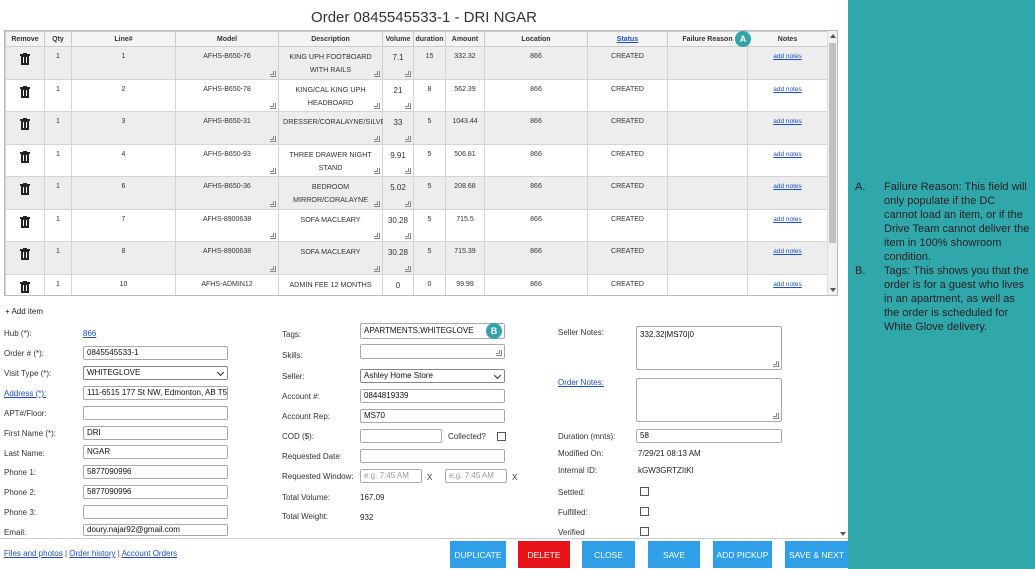 The width and height of the screenshot is (1035, 569). What do you see at coordinates (398, 160) in the screenshot?
I see `volume-cell: 9.91` at bounding box center [398, 160].